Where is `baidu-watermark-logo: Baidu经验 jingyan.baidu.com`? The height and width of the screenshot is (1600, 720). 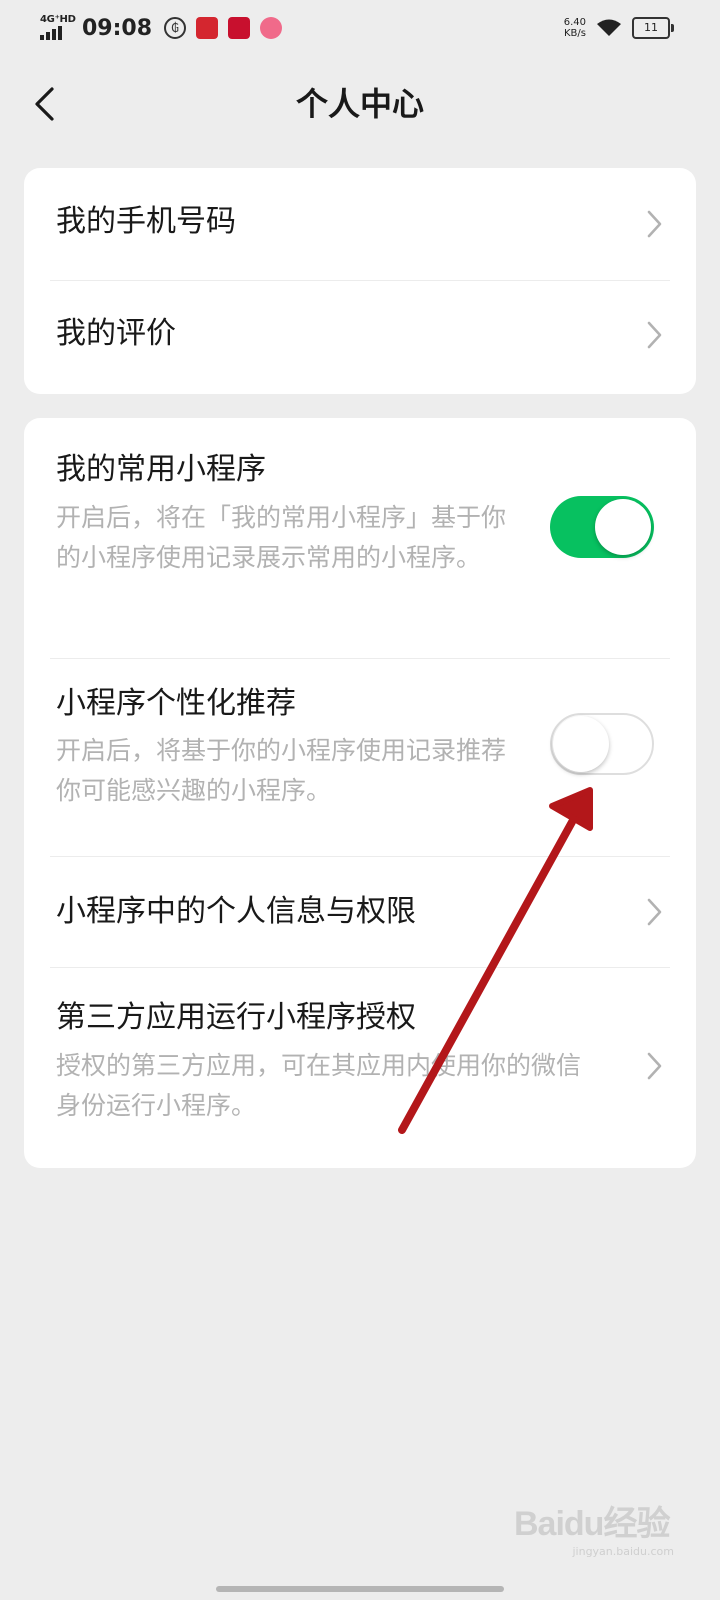
baidu-watermark-logo: Baidu经验 jingyan.baidu.com is located at coordinates (594, 1525).